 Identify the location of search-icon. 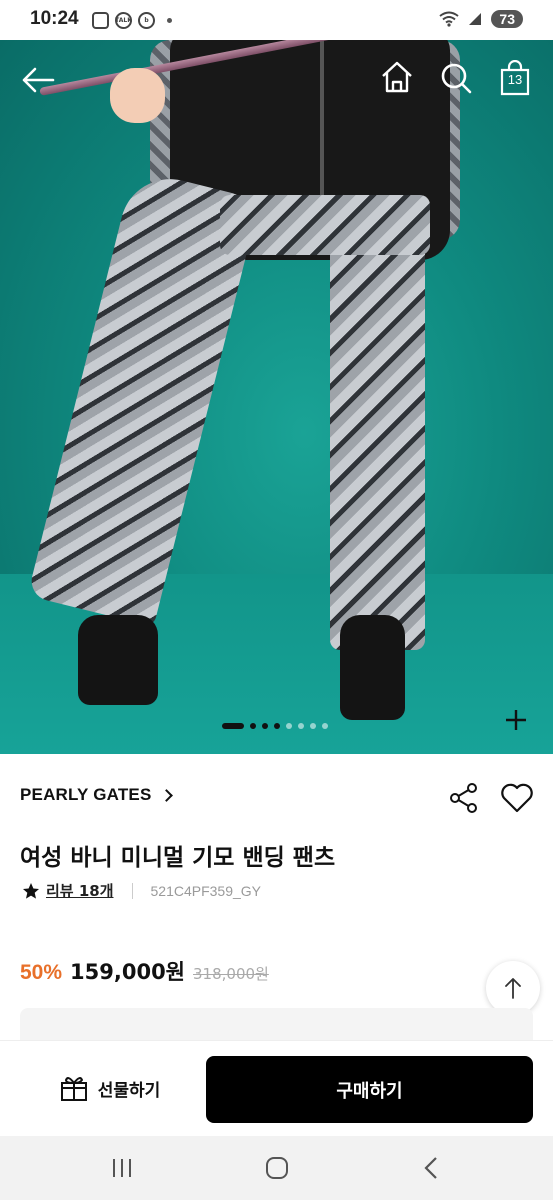
(456, 78).